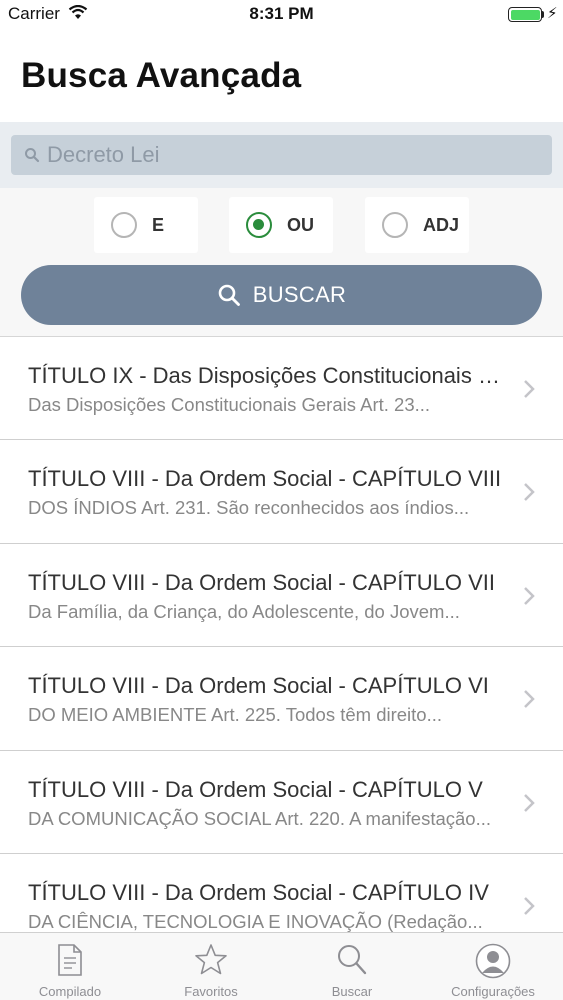 This screenshot has height=1000, width=563. I want to click on tab-favoritos: Favoritos, so click(211, 966).